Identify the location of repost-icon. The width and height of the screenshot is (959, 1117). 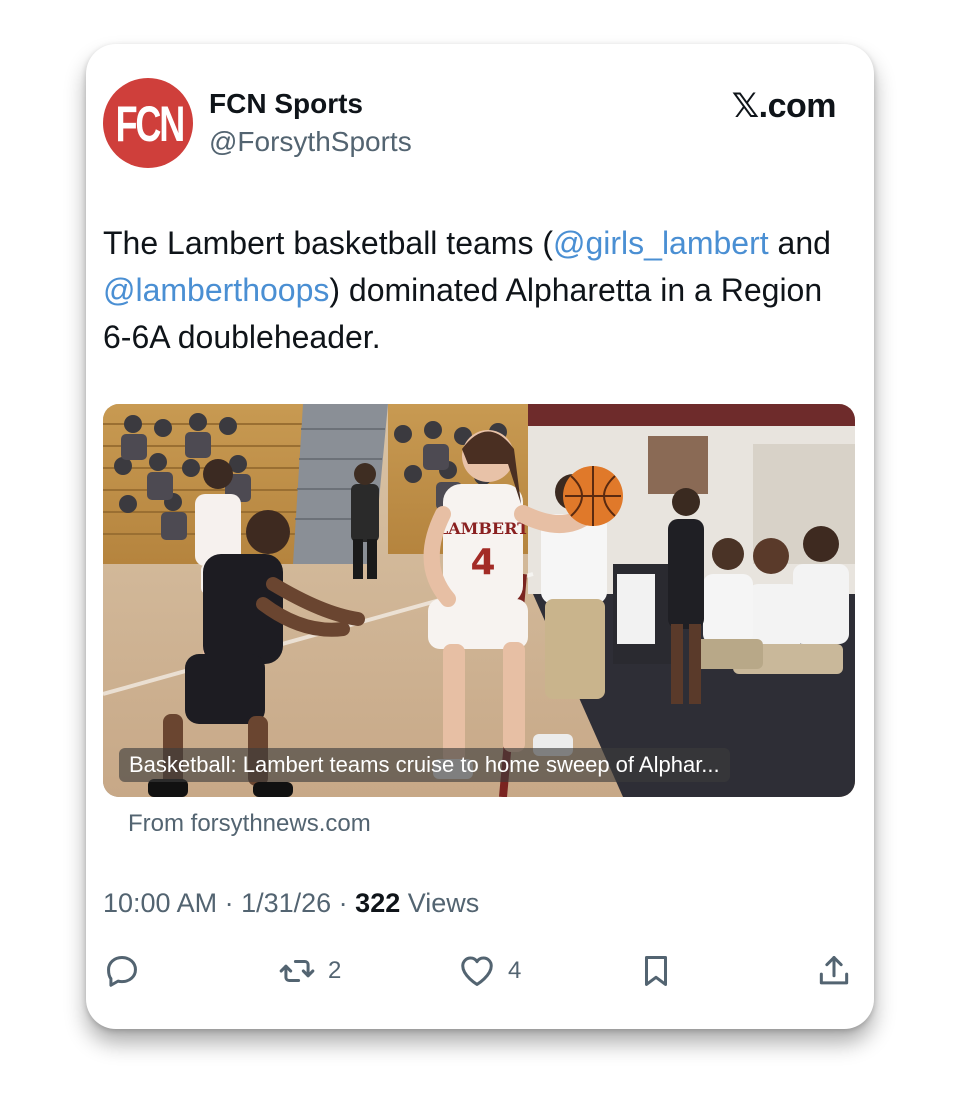
(297, 971).